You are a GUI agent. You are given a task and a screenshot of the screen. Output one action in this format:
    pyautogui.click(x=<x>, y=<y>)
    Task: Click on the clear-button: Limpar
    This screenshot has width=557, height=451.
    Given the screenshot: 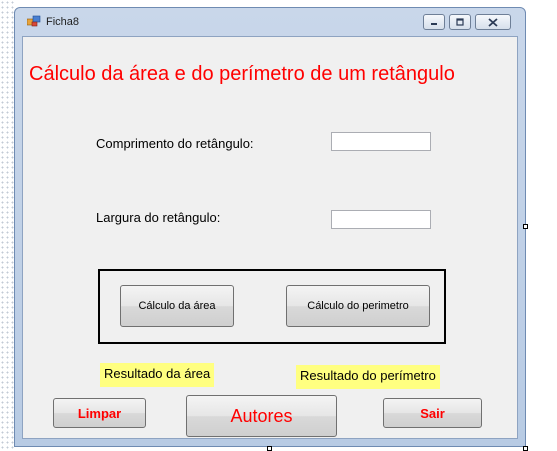 What is the action you would take?
    pyautogui.click(x=99, y=413)
    